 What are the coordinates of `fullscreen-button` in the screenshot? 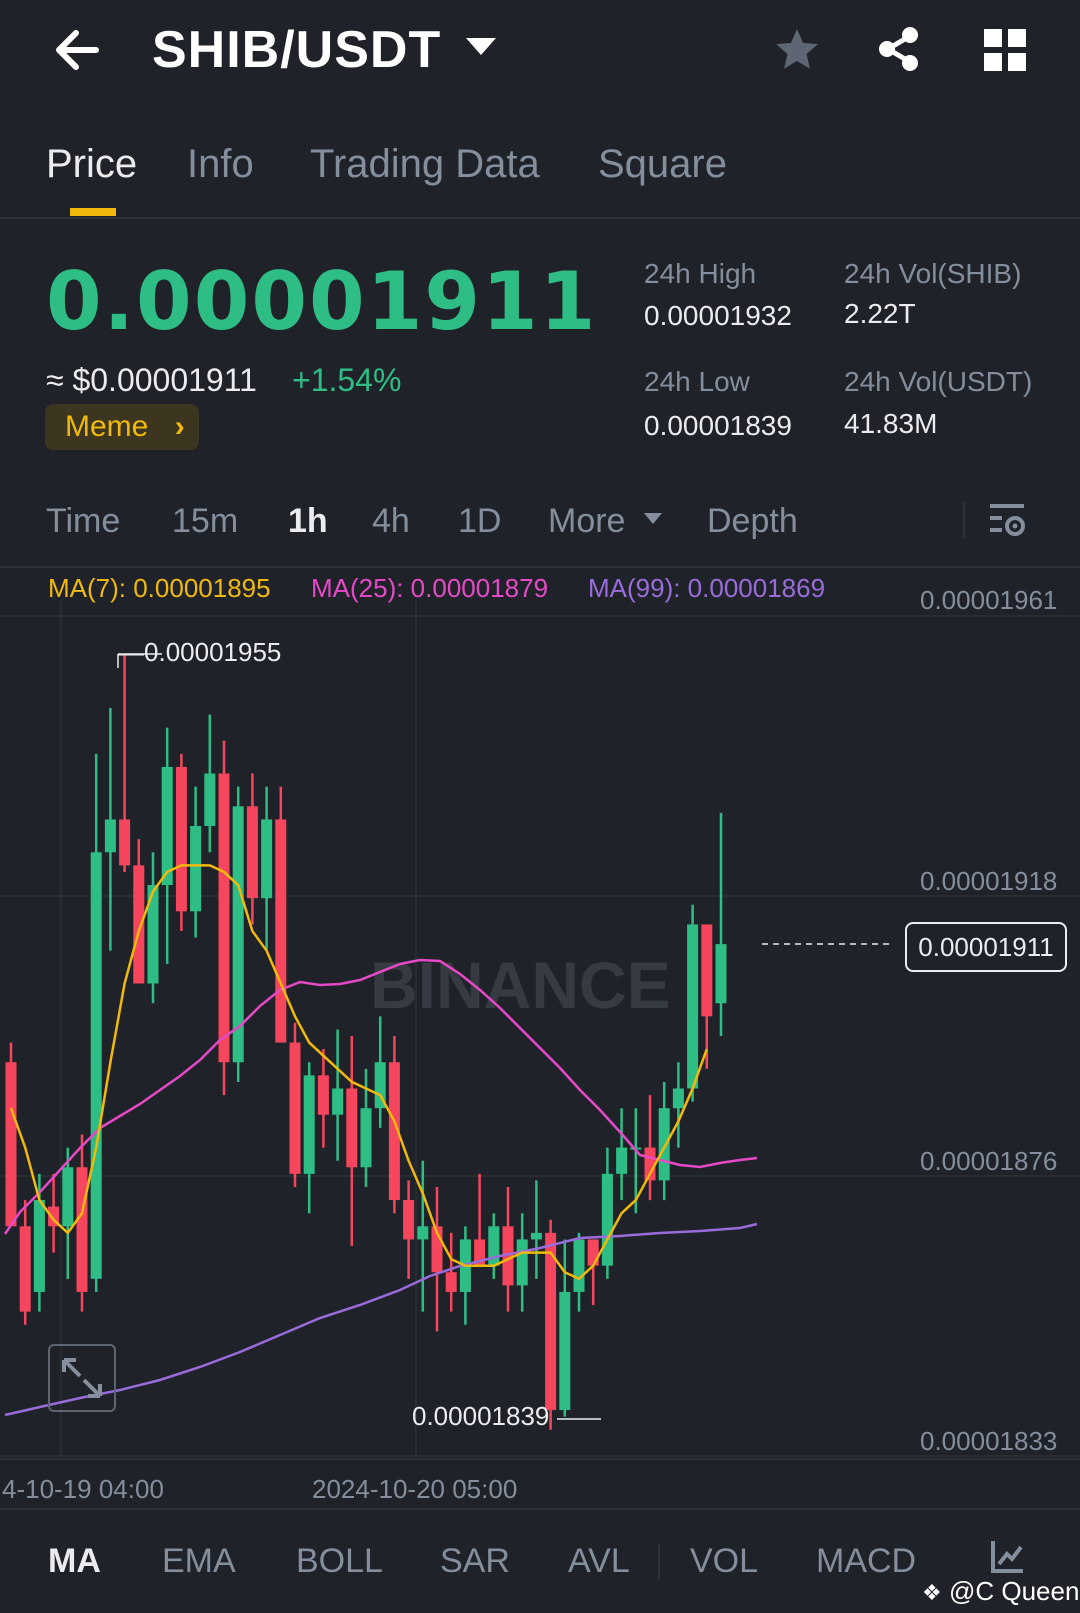 It's located at (82, 1378).